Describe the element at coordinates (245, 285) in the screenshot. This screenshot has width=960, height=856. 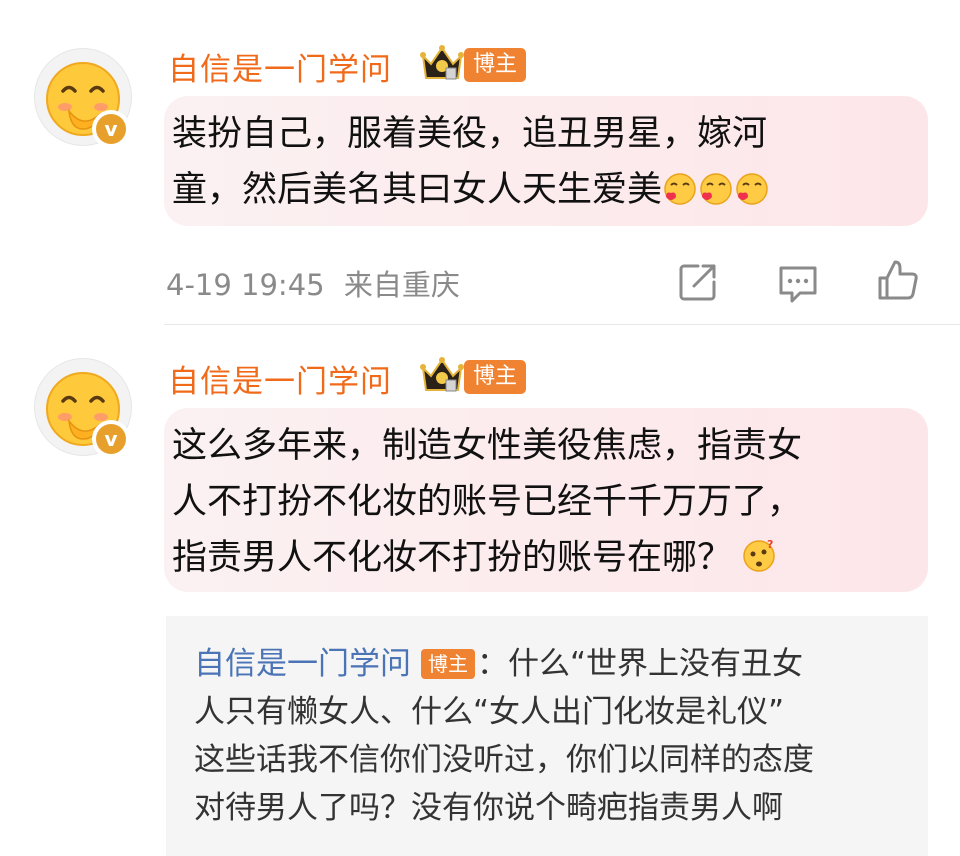
I see `comment-time: 4-19 19:45` at that location.